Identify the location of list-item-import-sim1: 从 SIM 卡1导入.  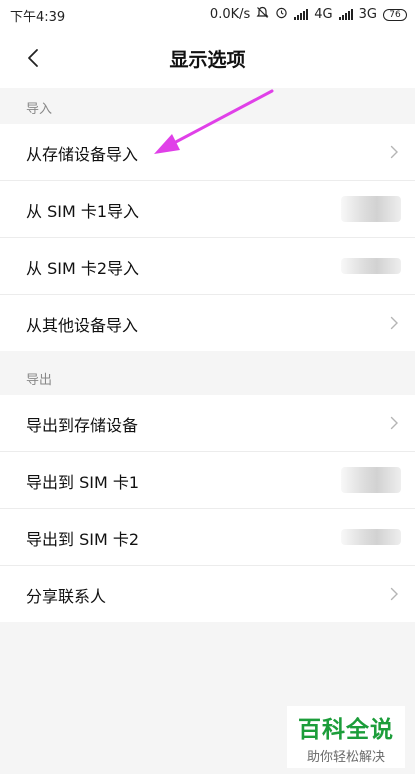
(207, 209).